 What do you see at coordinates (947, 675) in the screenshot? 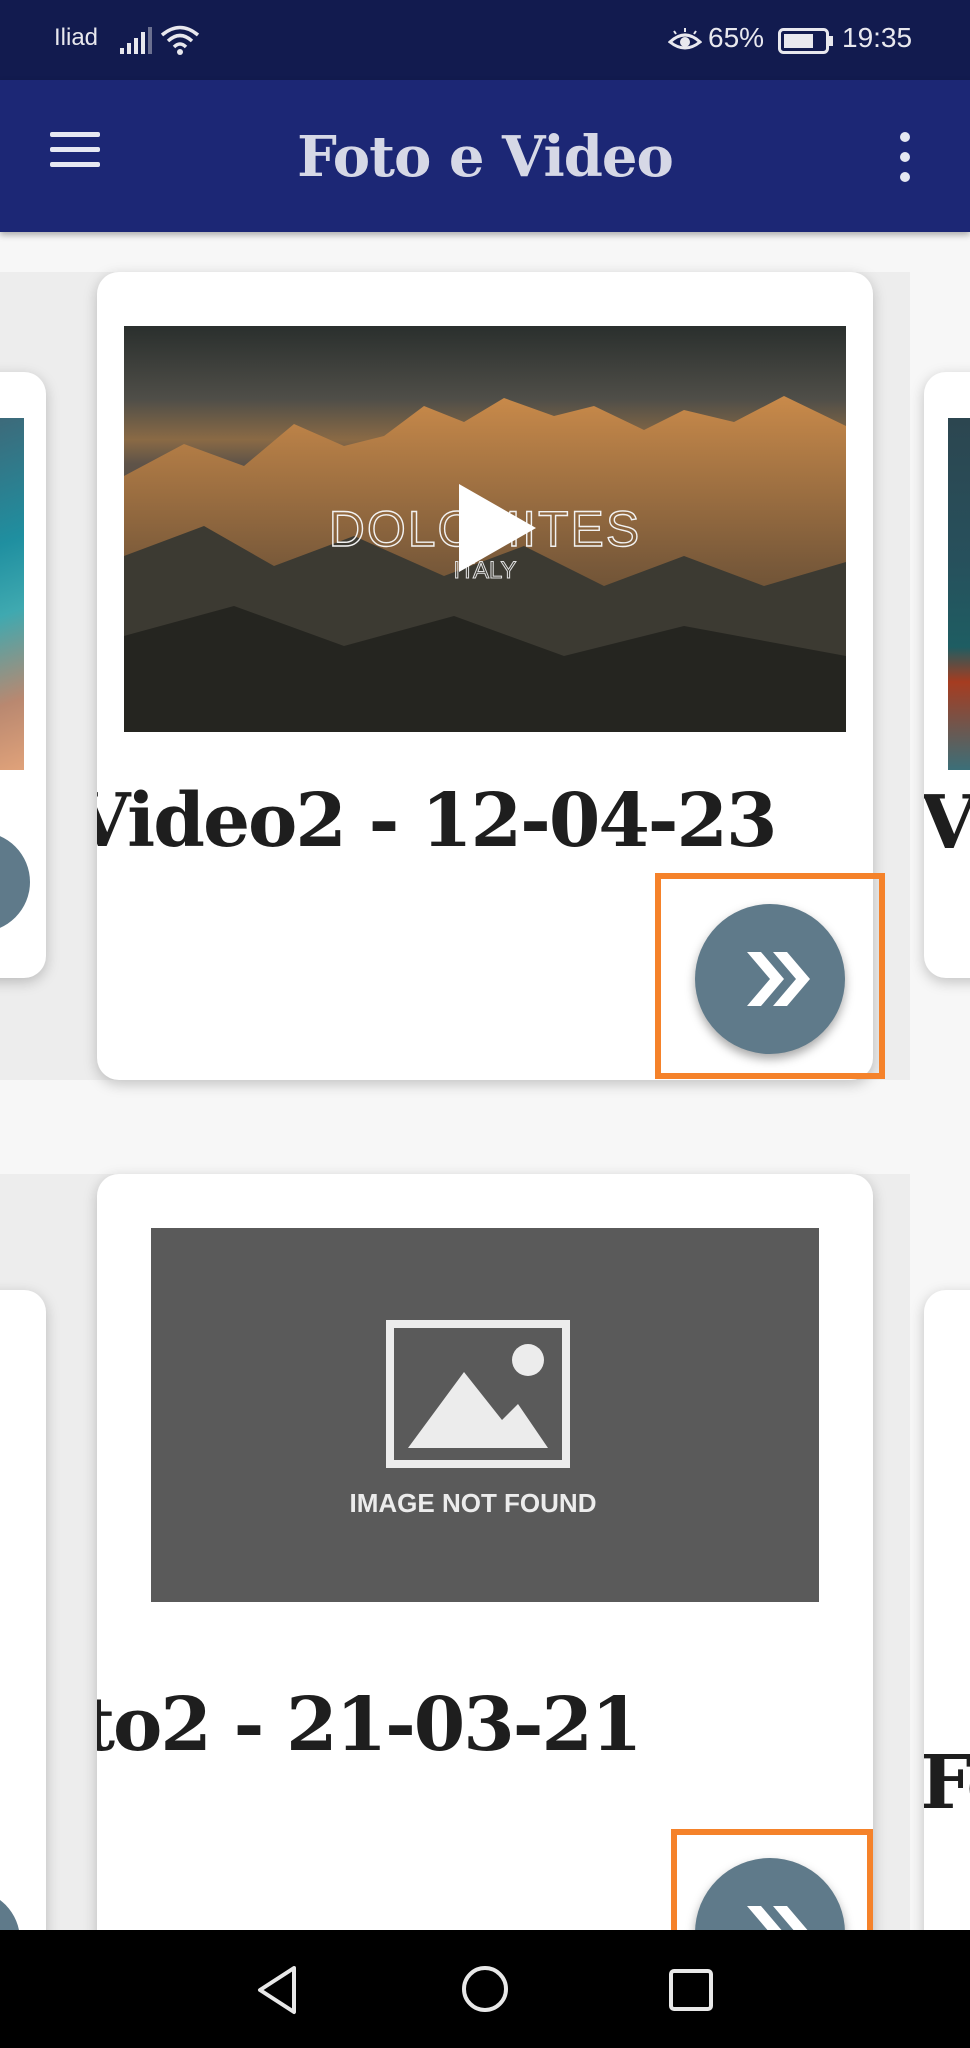
I see `peek-card-right: Vid` at bounding box center [947, 675].